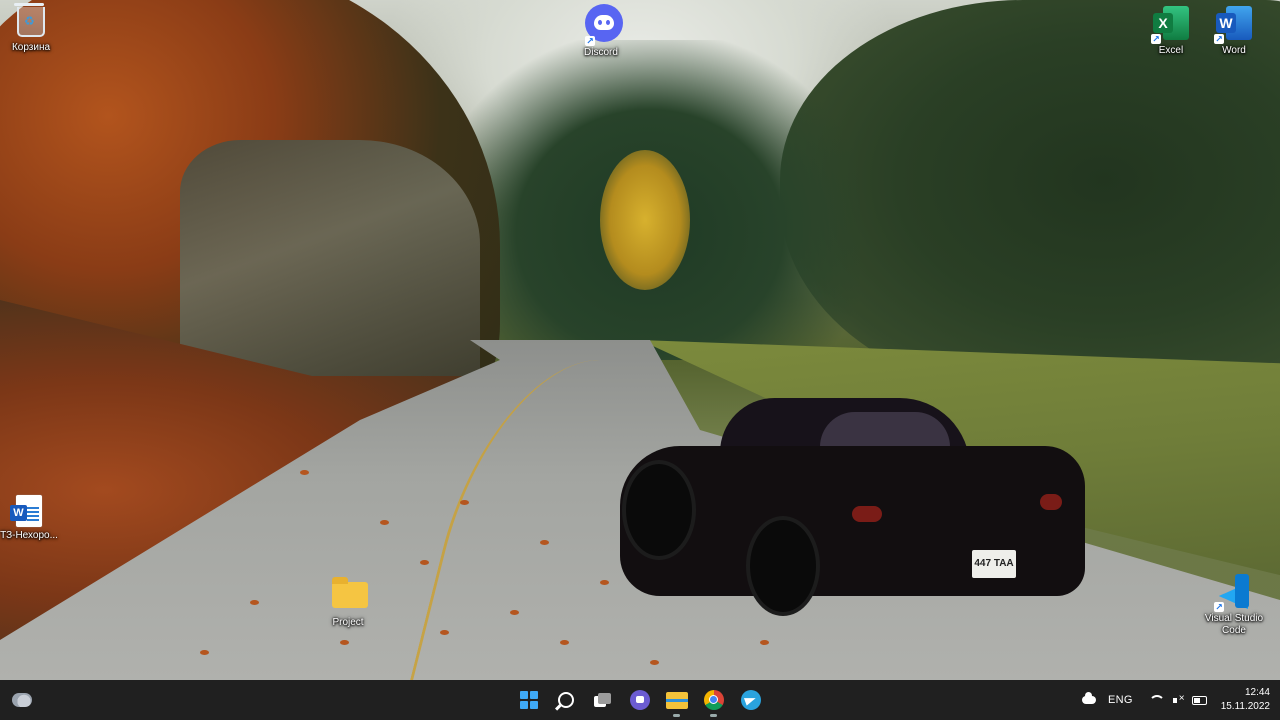  I want to click on search-button, so click(565, 700).